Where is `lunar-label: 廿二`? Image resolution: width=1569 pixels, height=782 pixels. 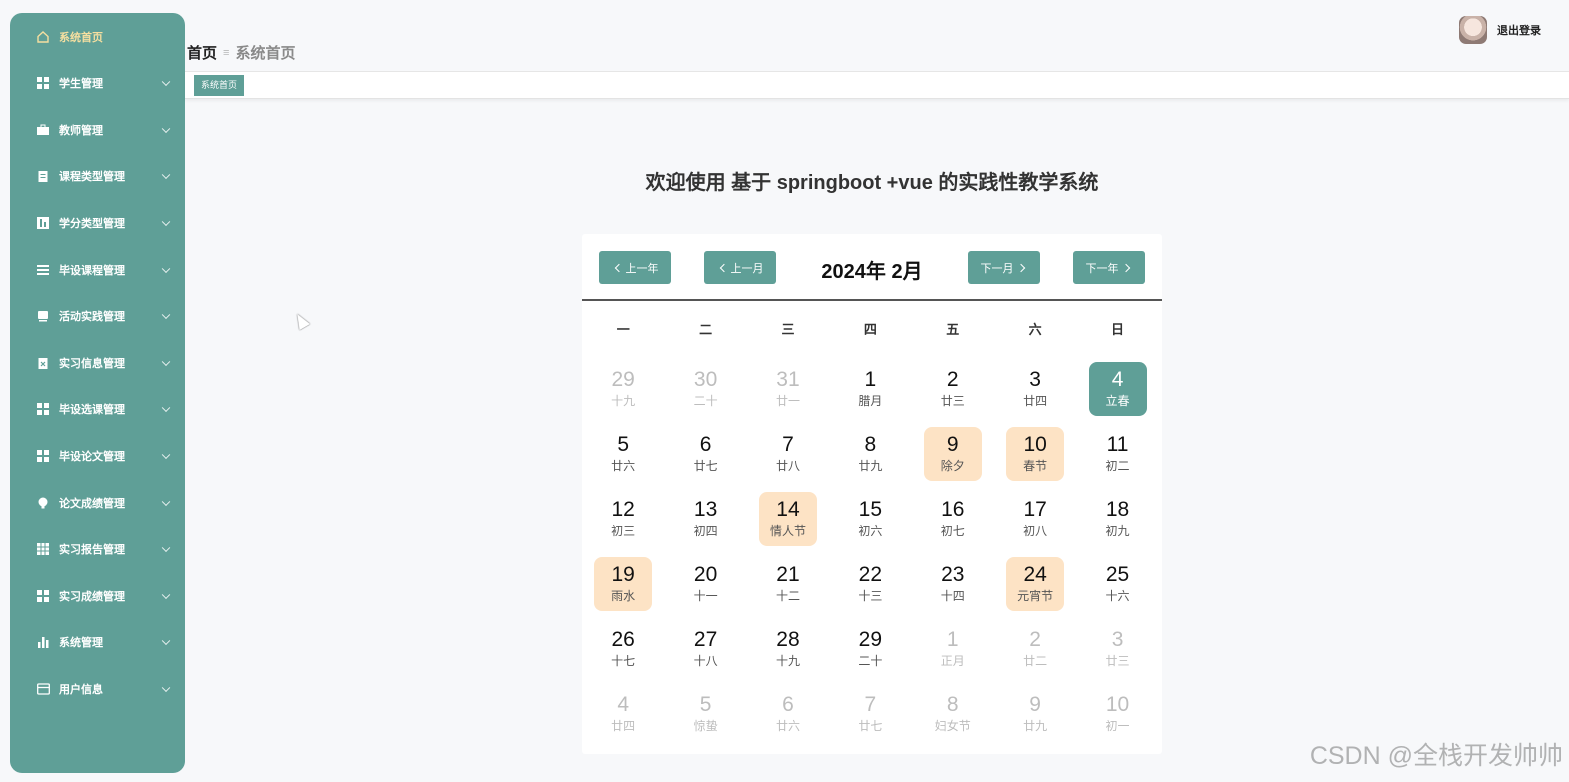
lunar-label: 廿二 is located at coordinates (1035, 661).